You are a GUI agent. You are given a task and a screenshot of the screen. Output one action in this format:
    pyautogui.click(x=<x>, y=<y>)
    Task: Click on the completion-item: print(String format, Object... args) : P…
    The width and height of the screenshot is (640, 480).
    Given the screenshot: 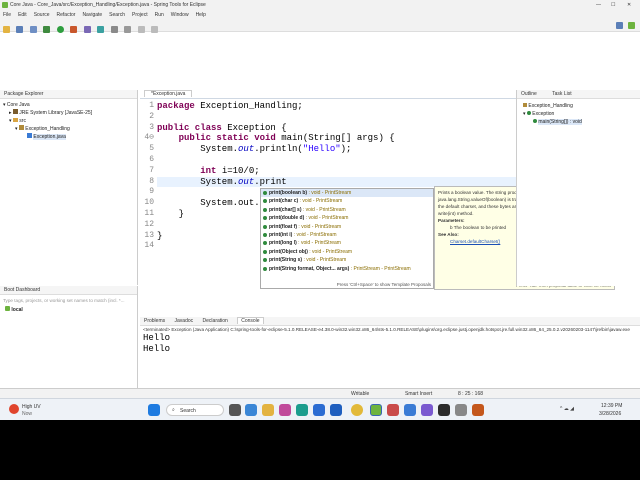 What is the action you would take?
    pyautogui.click(x=347, y=269)
    